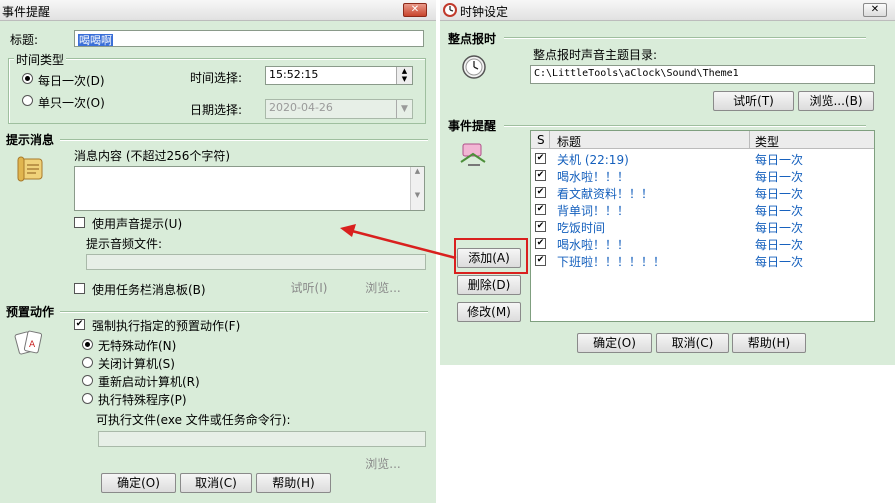 The width and height of the screenshot is (895, 503). What do you see at coordinates (605, 194) in the screenshot?
I see `row-title: 看文献资料！！！` at bounding box center [605, 194].